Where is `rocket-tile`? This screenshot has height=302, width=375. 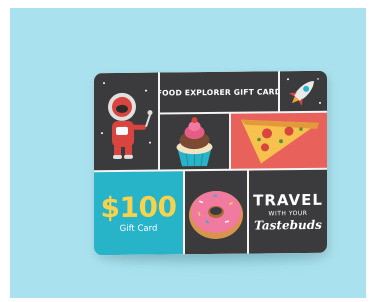 rocket-tile is located at coordinates (303, 91).